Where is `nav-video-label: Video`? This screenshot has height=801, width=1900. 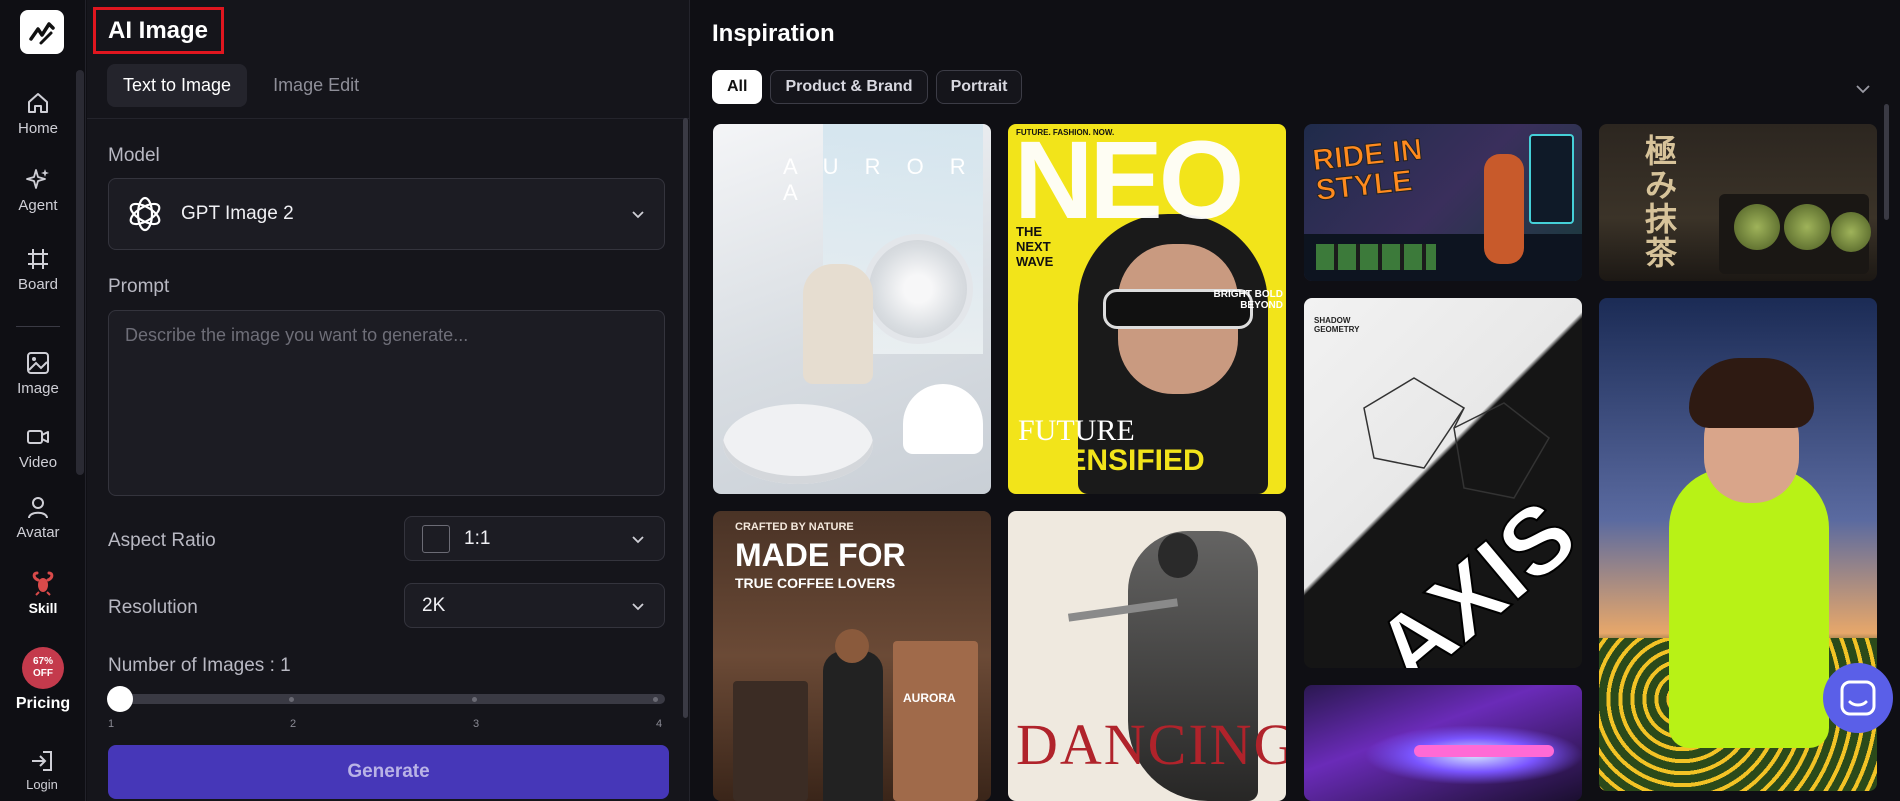
nav-video-label: Video is located at coordinates (38, 462).